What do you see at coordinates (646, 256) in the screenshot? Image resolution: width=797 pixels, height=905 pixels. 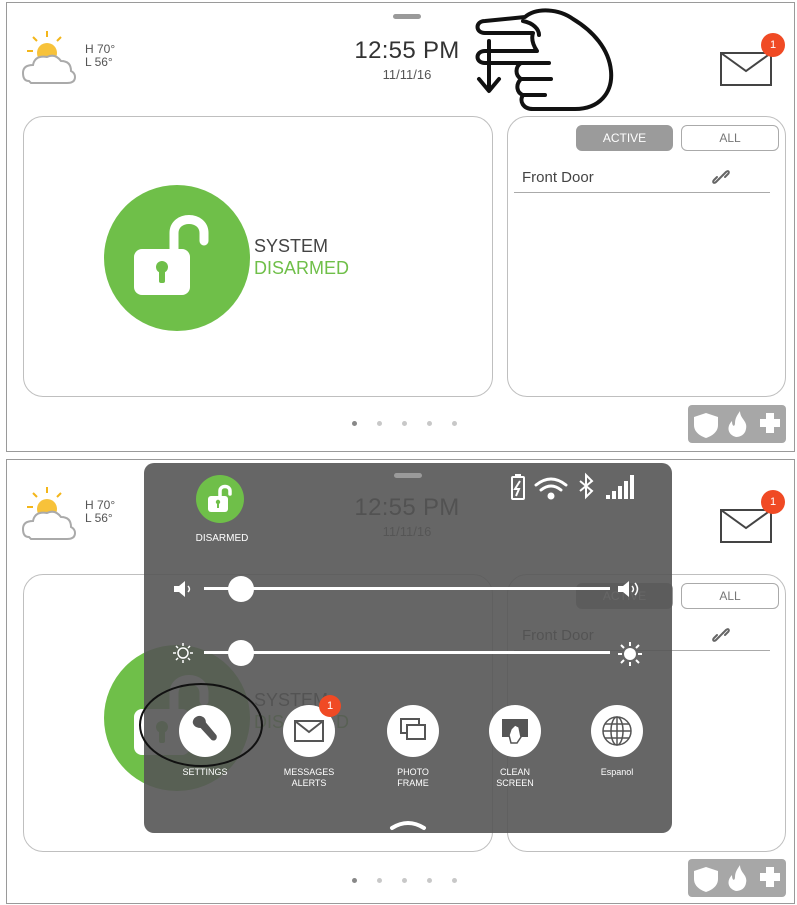 I see `sensor-panel: ACTIVE ALL Front Door` at bounding box center [646, 256].